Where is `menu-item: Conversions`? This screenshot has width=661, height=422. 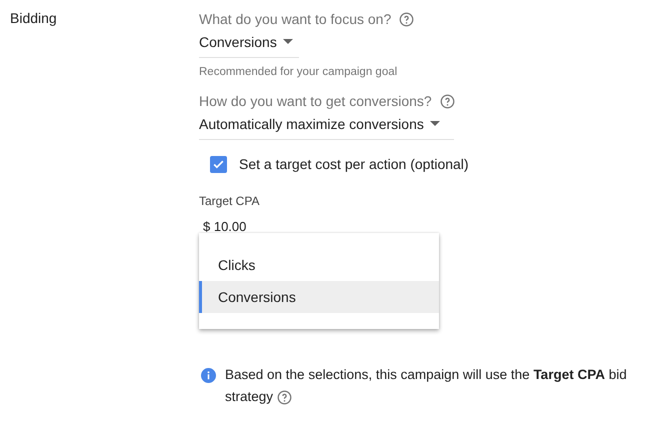 menu-item: Conversions is located at coordinates (319, 297).